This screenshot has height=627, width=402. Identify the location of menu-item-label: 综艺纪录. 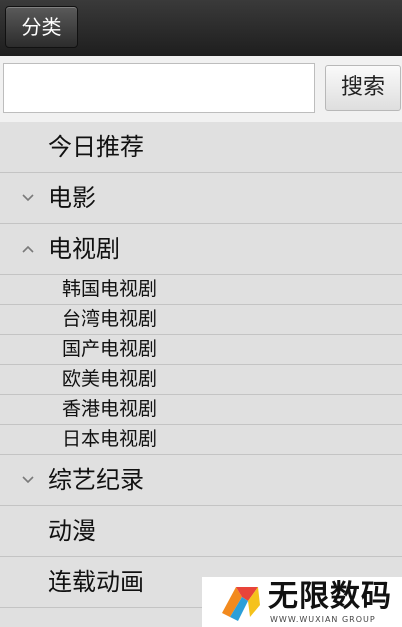
(96, 480).